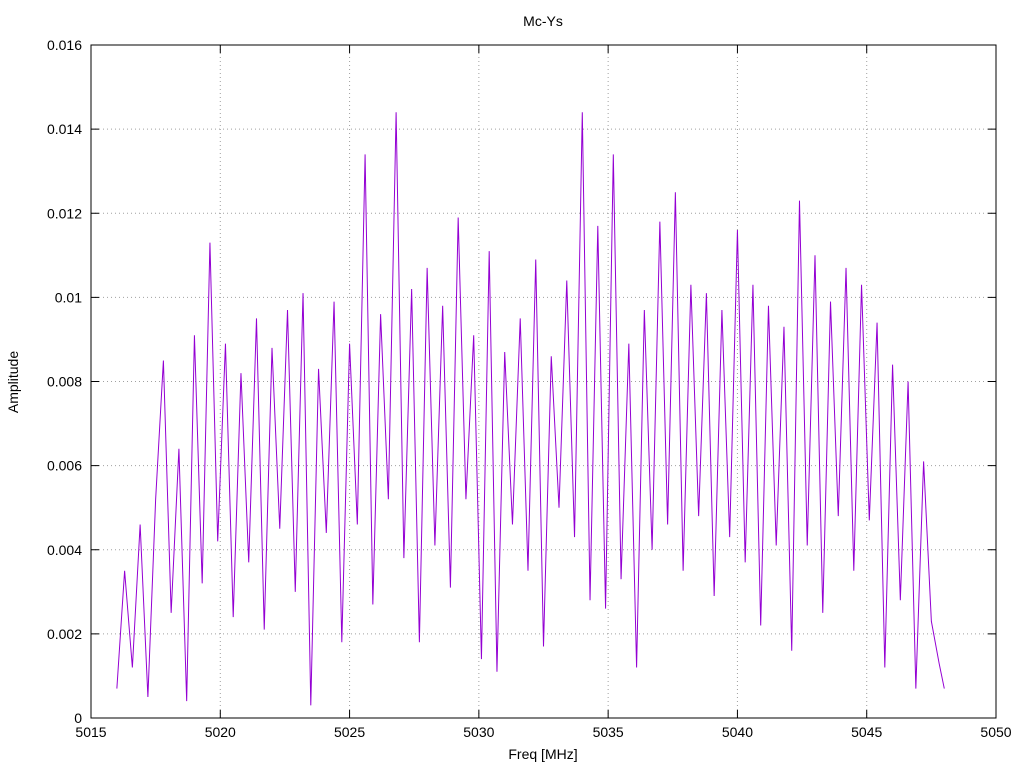  I want to click on y-tick-labels: 0 0.002 0.004 0.006 0.008 0.01 0.012 0.014 0.016, so click(64, 381).